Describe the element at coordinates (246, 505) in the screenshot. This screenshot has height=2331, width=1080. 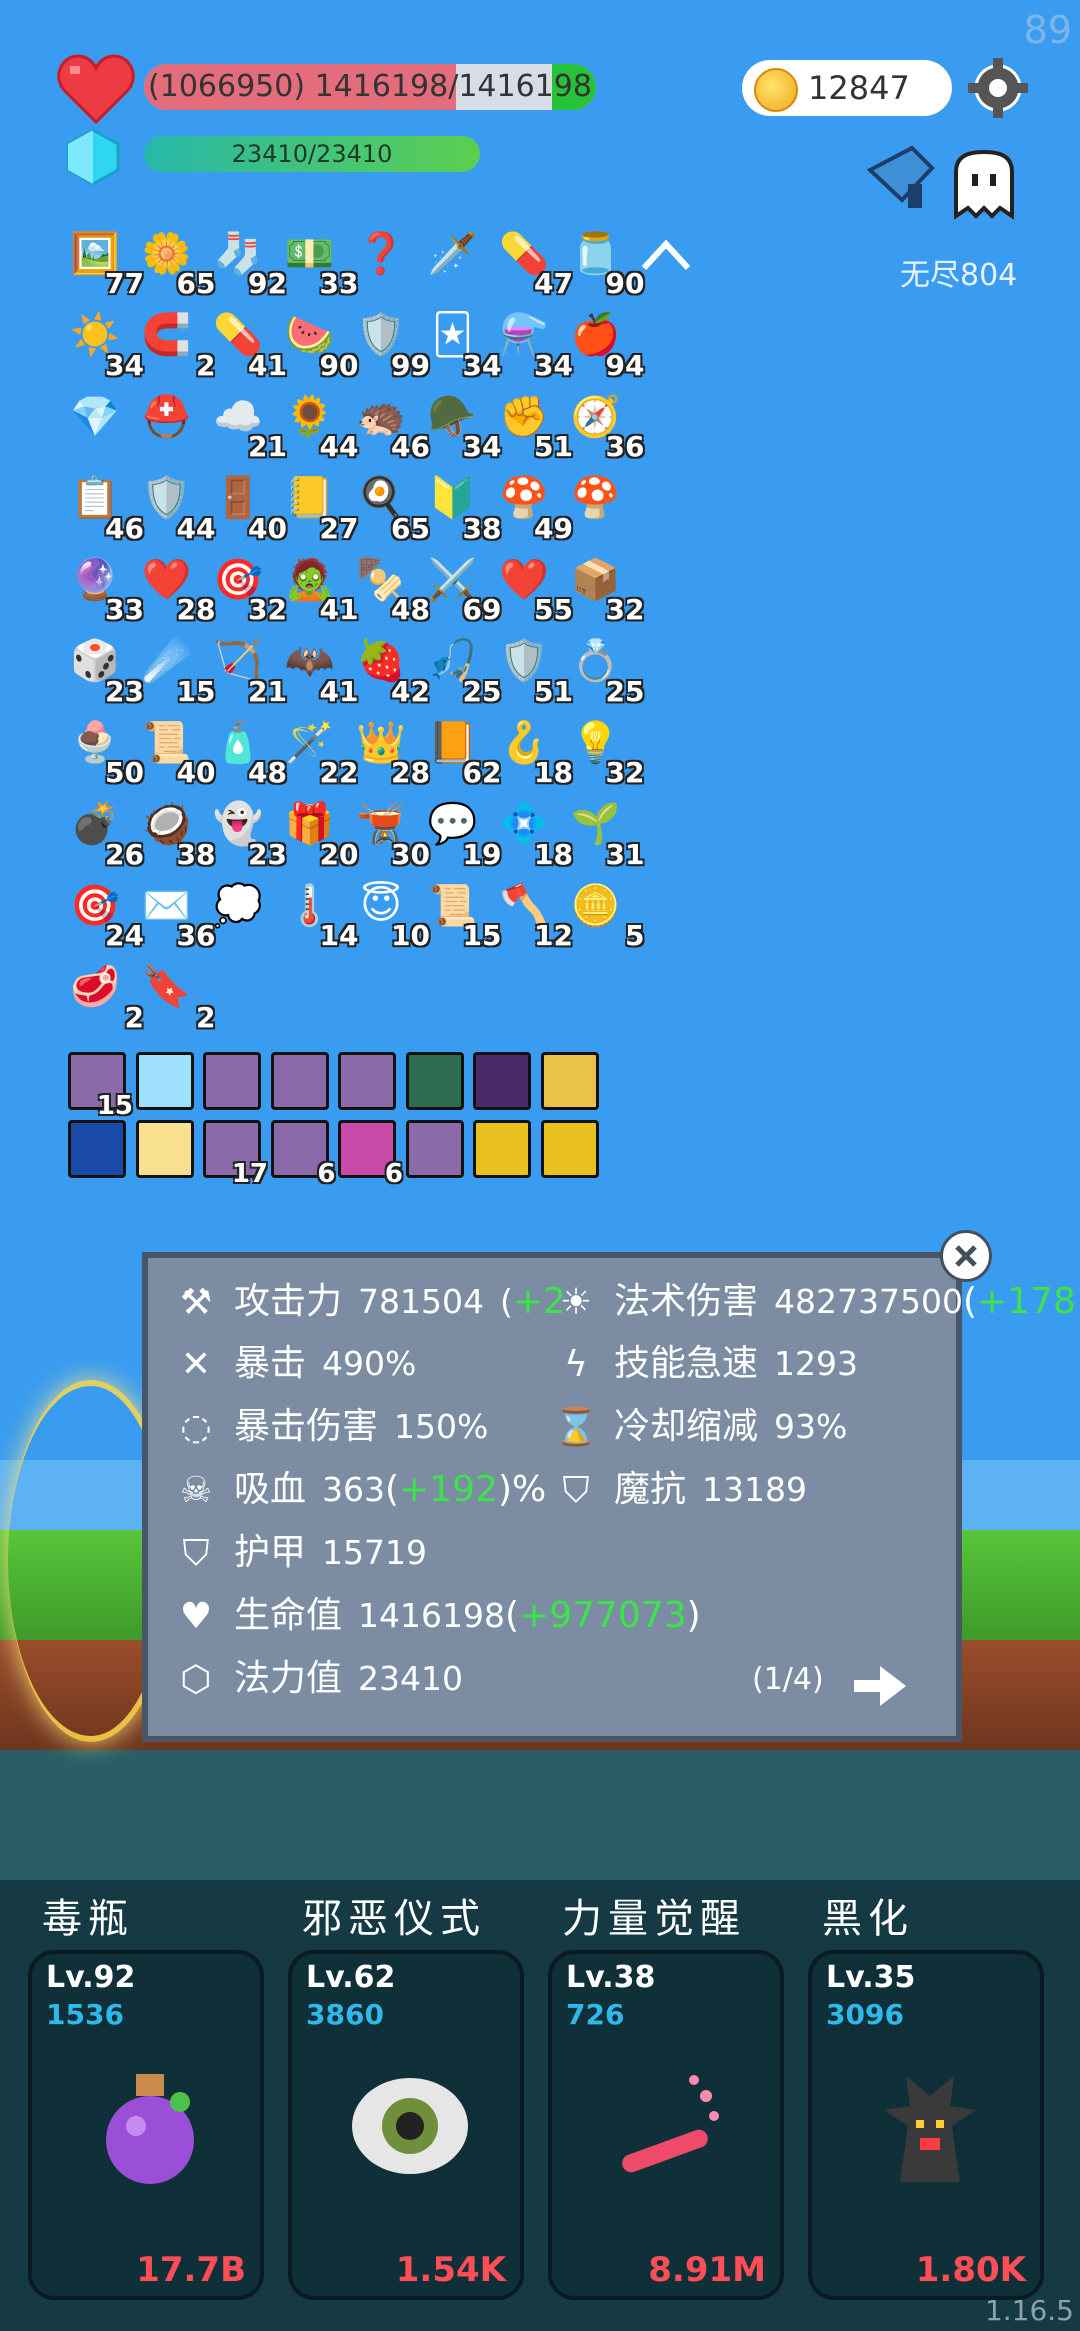
I see `inventory-item: 🚪 40` at that location.